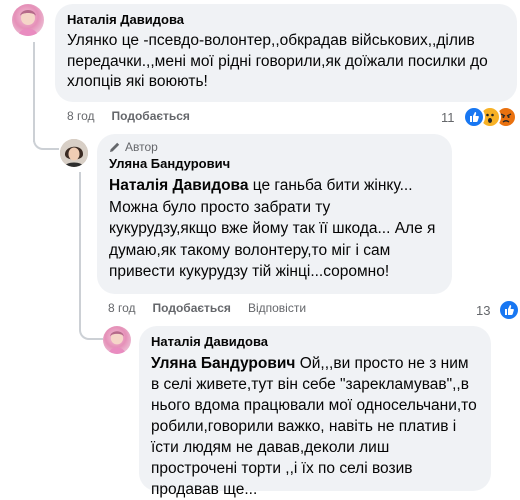  Describe the element at coordinates (274, 163) in the screenshot. I see `comment-author: Уляна Бандурович` at that location.